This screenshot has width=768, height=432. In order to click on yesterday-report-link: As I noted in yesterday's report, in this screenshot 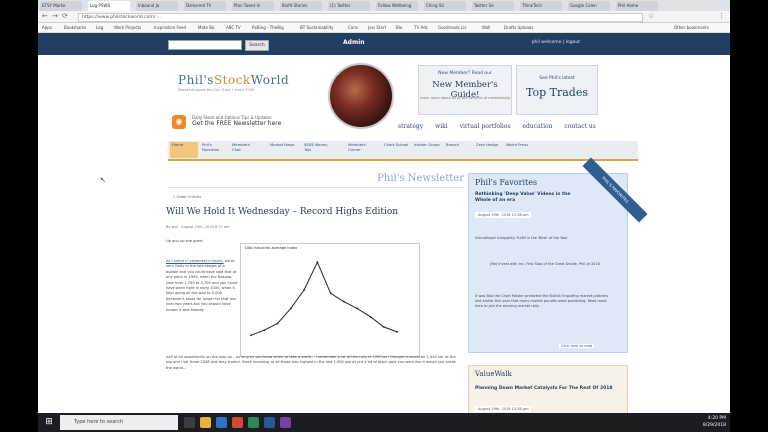, I will do `click(195, 261)`.